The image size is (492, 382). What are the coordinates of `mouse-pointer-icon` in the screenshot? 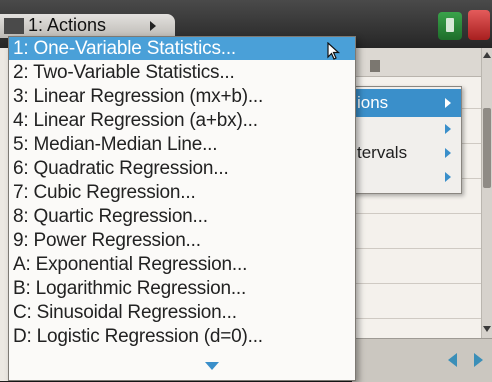 It's located at (334, 51).